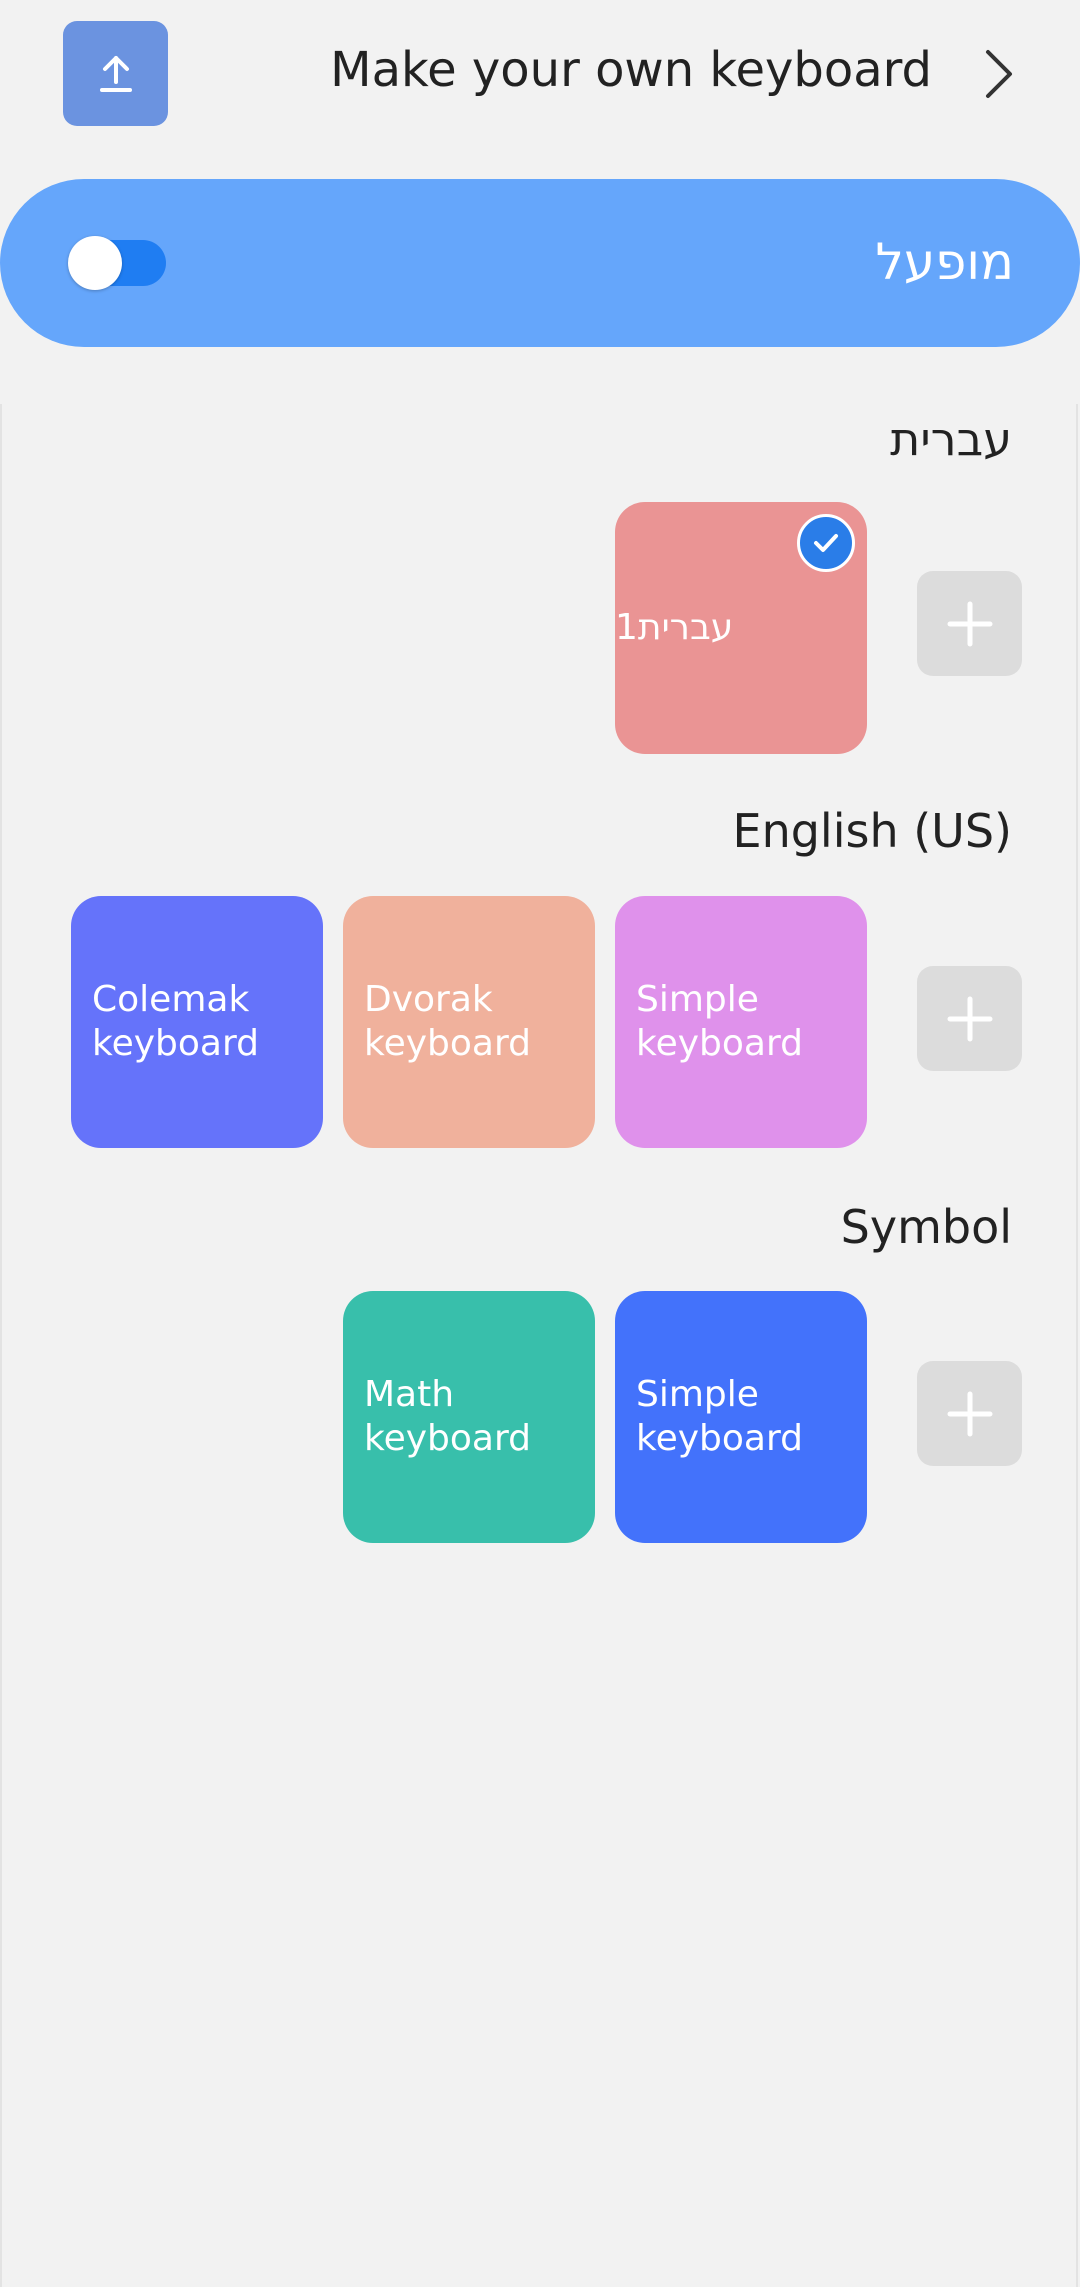 This screenshot has width=1080, height=2287. I want to click on keyboard-card-hebrew1: עברית1, so click(741, 628).